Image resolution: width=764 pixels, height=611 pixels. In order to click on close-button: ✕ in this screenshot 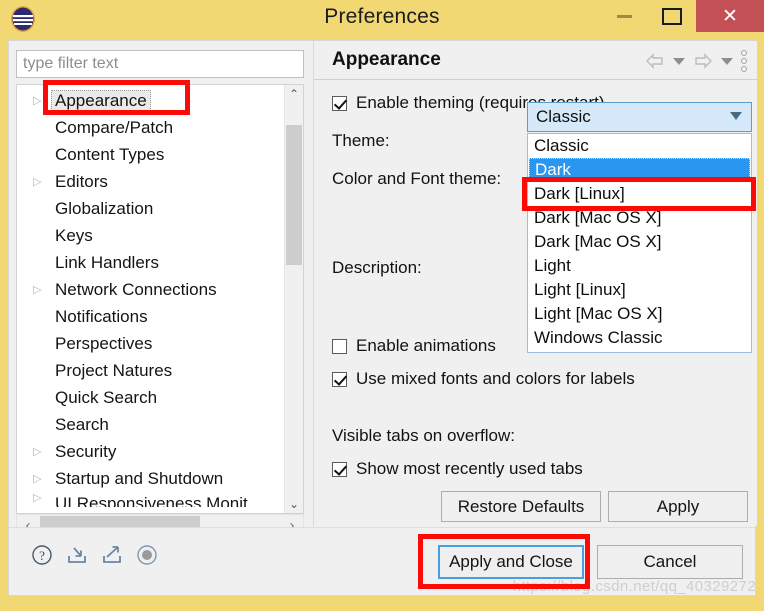, I will do `click(730, 16)`.